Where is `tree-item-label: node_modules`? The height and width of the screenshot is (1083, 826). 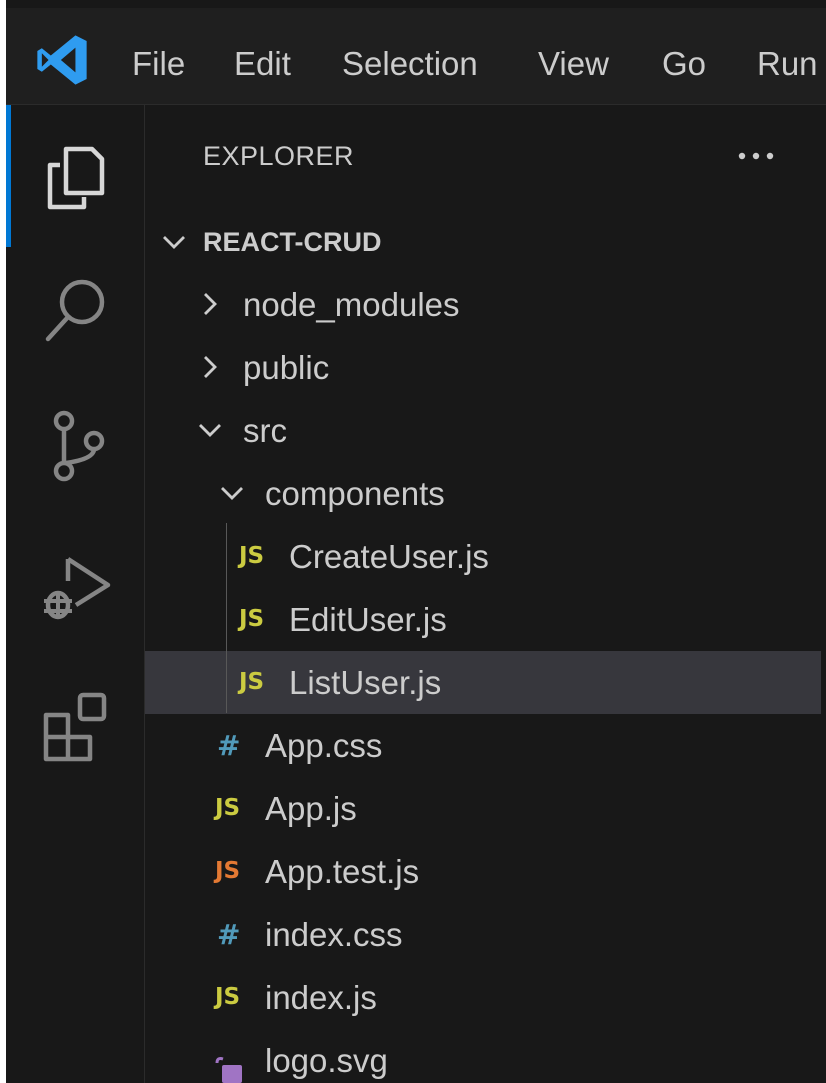 tree-item-label: node_modules is located at coordinates (351, 304).